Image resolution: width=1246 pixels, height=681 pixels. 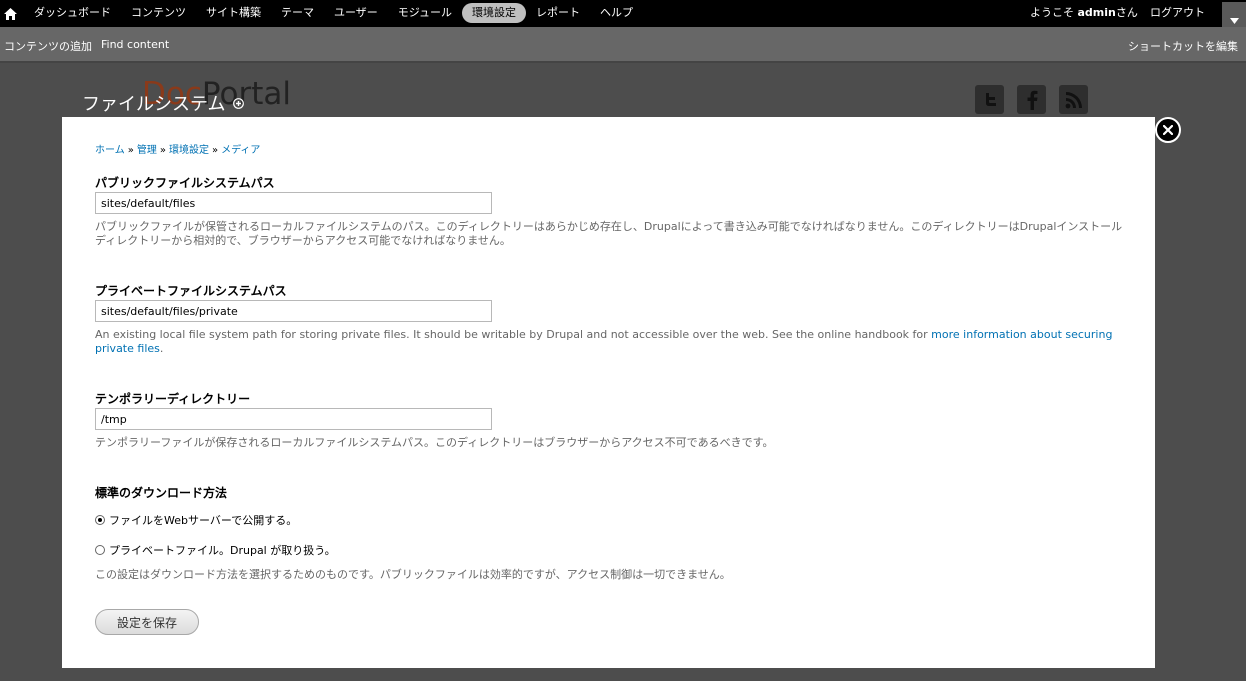 What do you see at coordinates (110, 150) in the screenshot?
I see `breadcrumb-home: ホーム` at bounding box center [110, 150].